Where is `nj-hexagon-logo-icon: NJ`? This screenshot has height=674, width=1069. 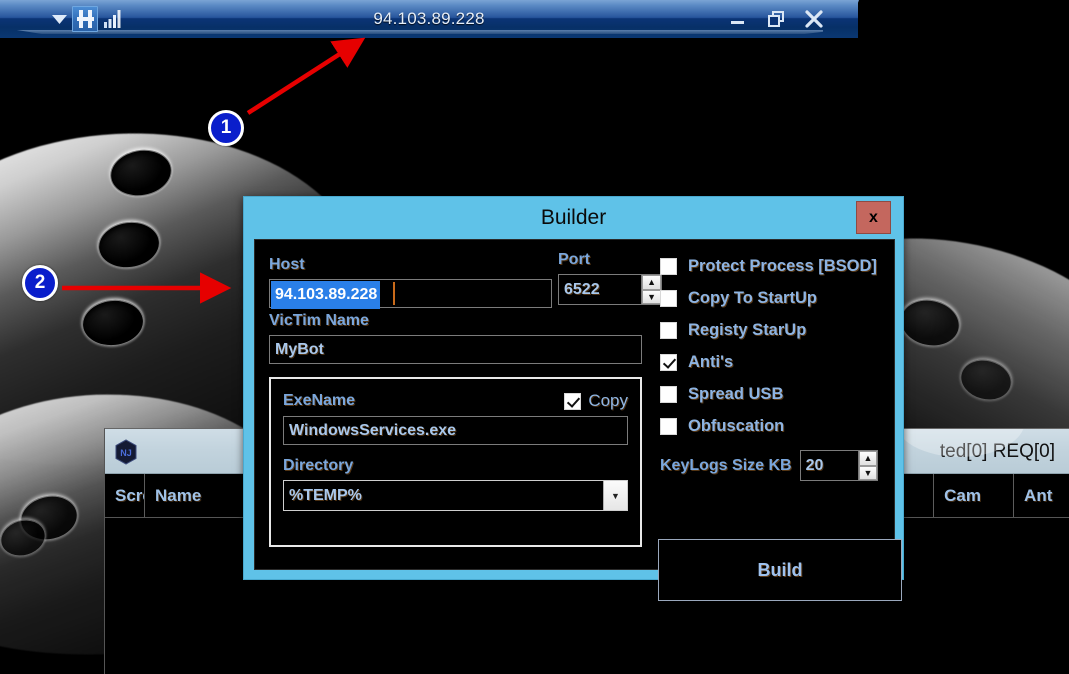 nj-hexagon-logo-icon: NJ is located at coordinates (126, 452).